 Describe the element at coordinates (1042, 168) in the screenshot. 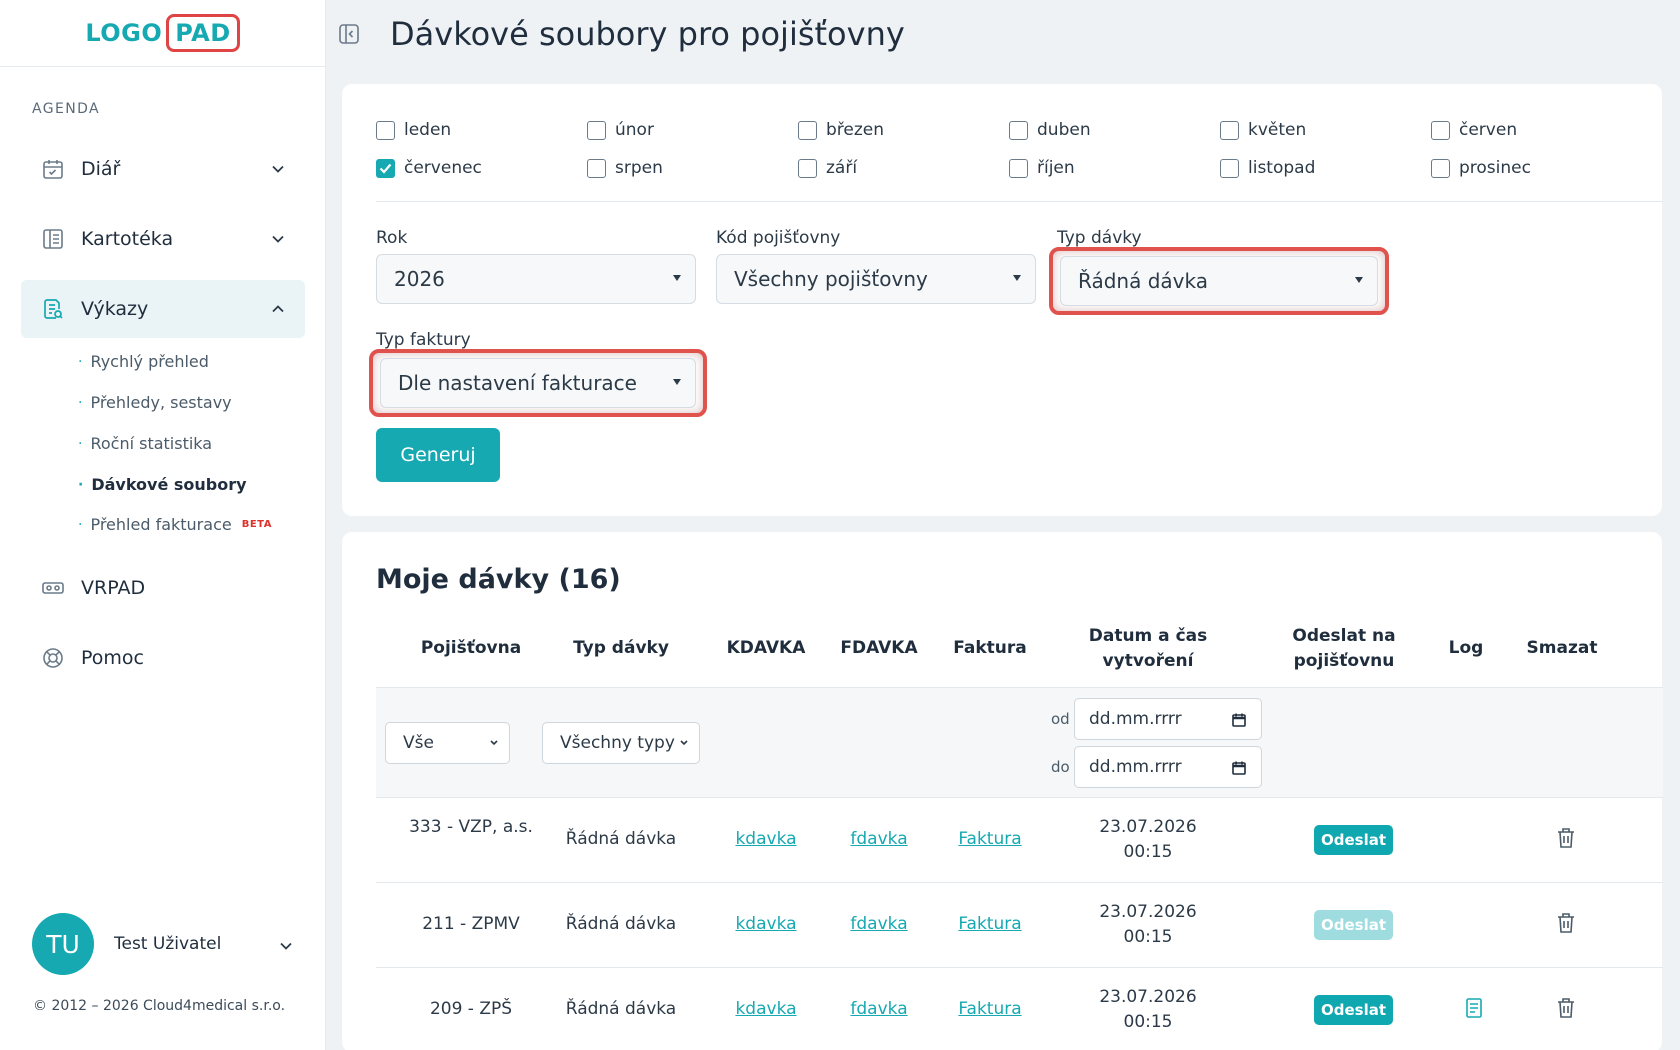

I see `month-checkbox: říjen` at that location.